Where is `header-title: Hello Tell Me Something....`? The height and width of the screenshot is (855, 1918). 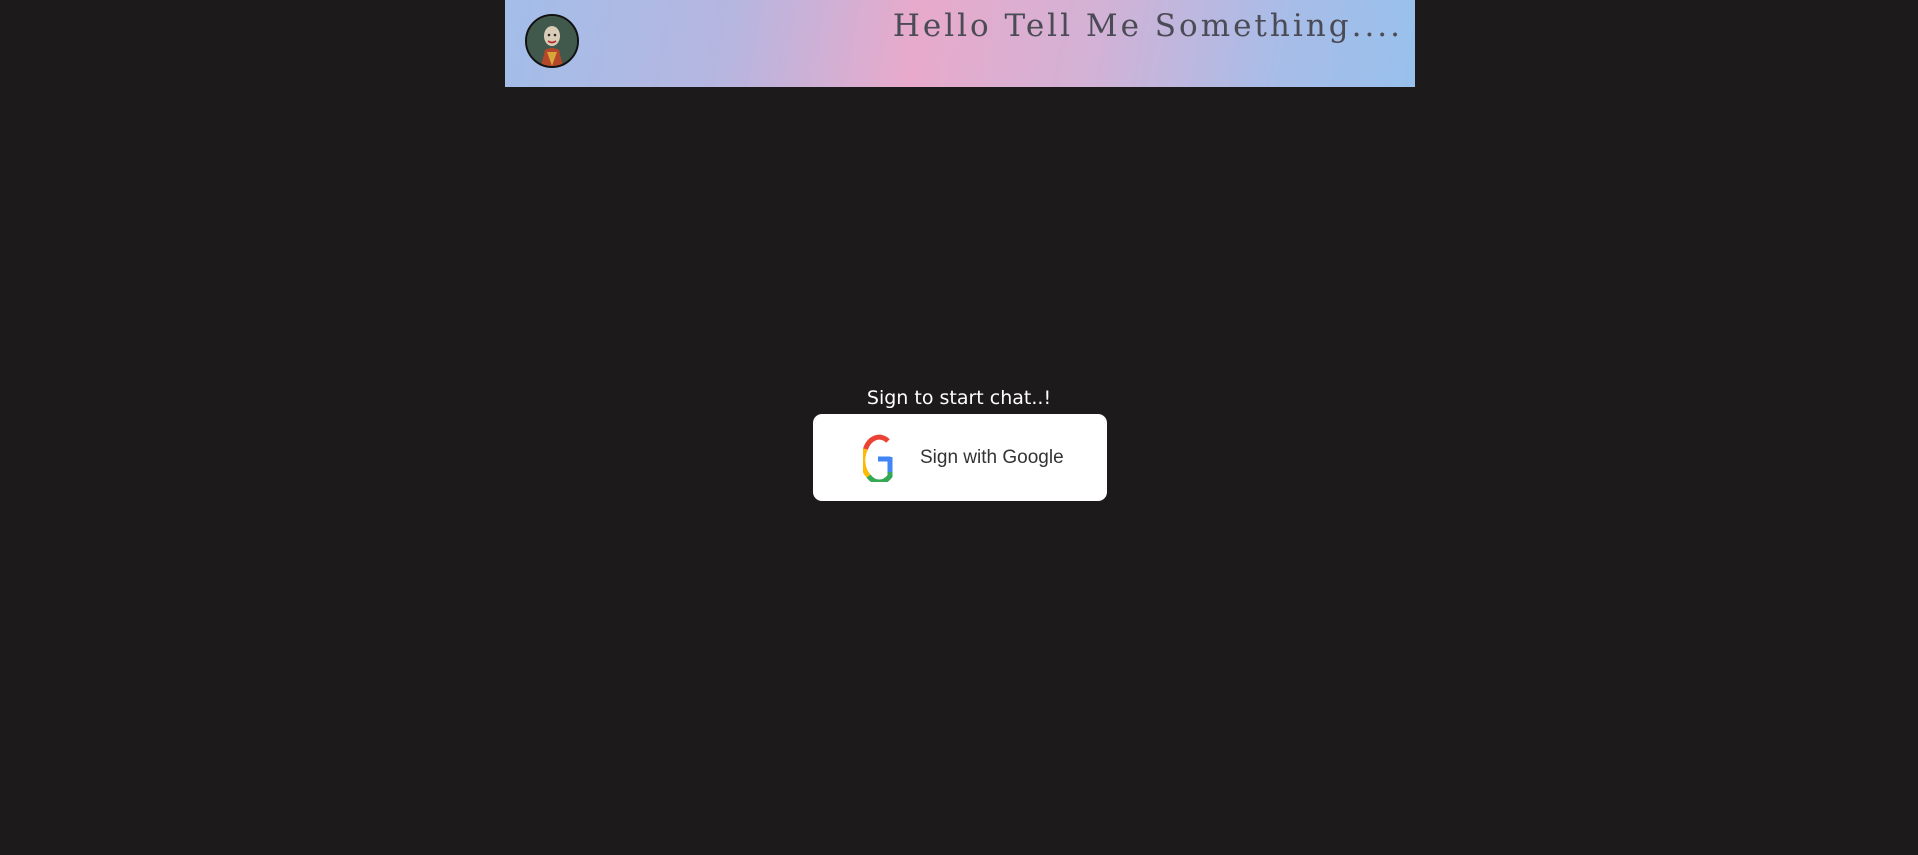 header-title: Hello Tell Me Something.... is located at coordinates (1147, 26).